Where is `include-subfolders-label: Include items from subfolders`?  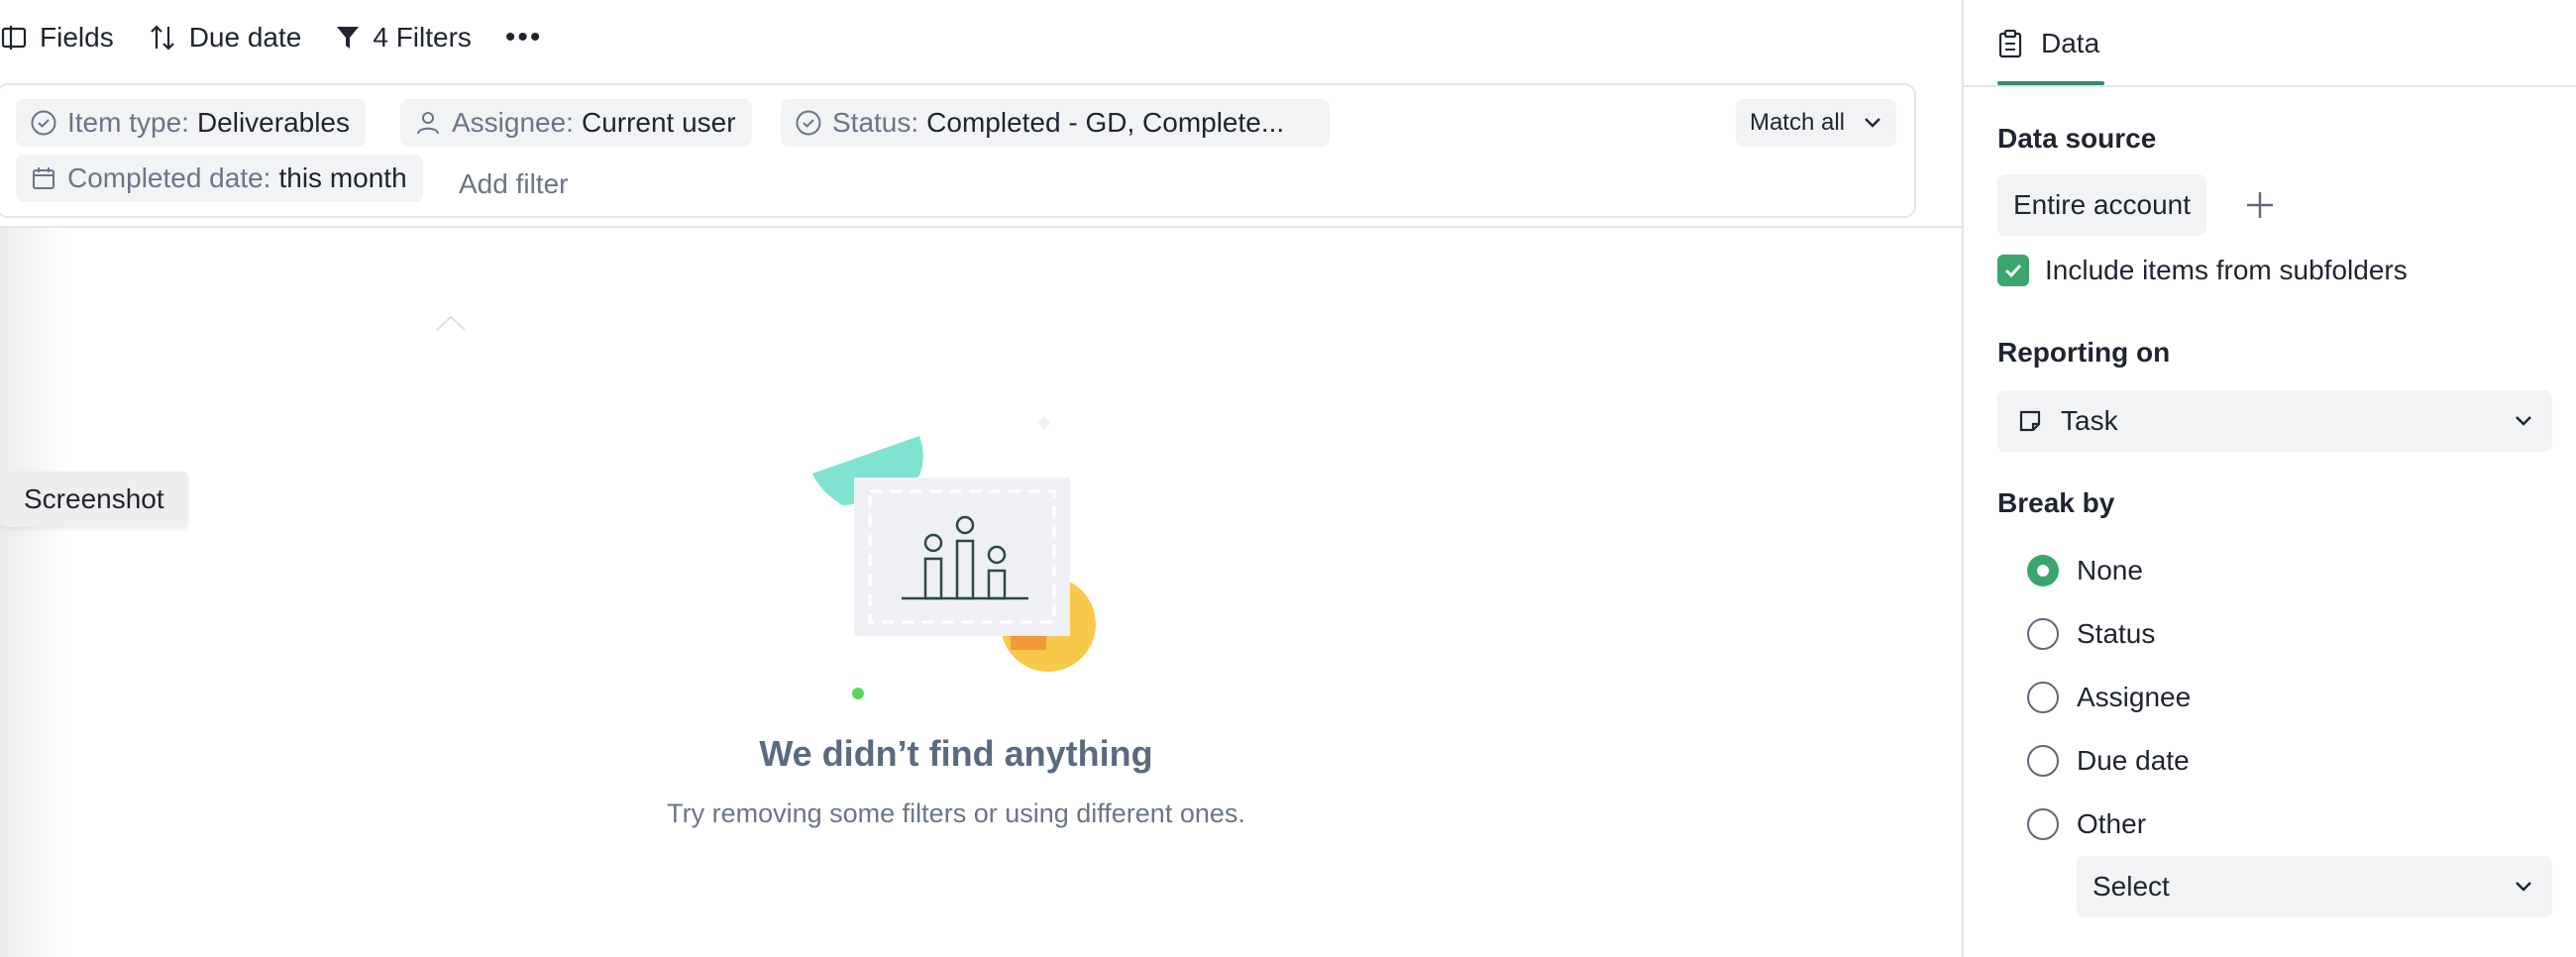 include-subfolders-label: Include items from subfolders is located at coordinates (2226, 270).